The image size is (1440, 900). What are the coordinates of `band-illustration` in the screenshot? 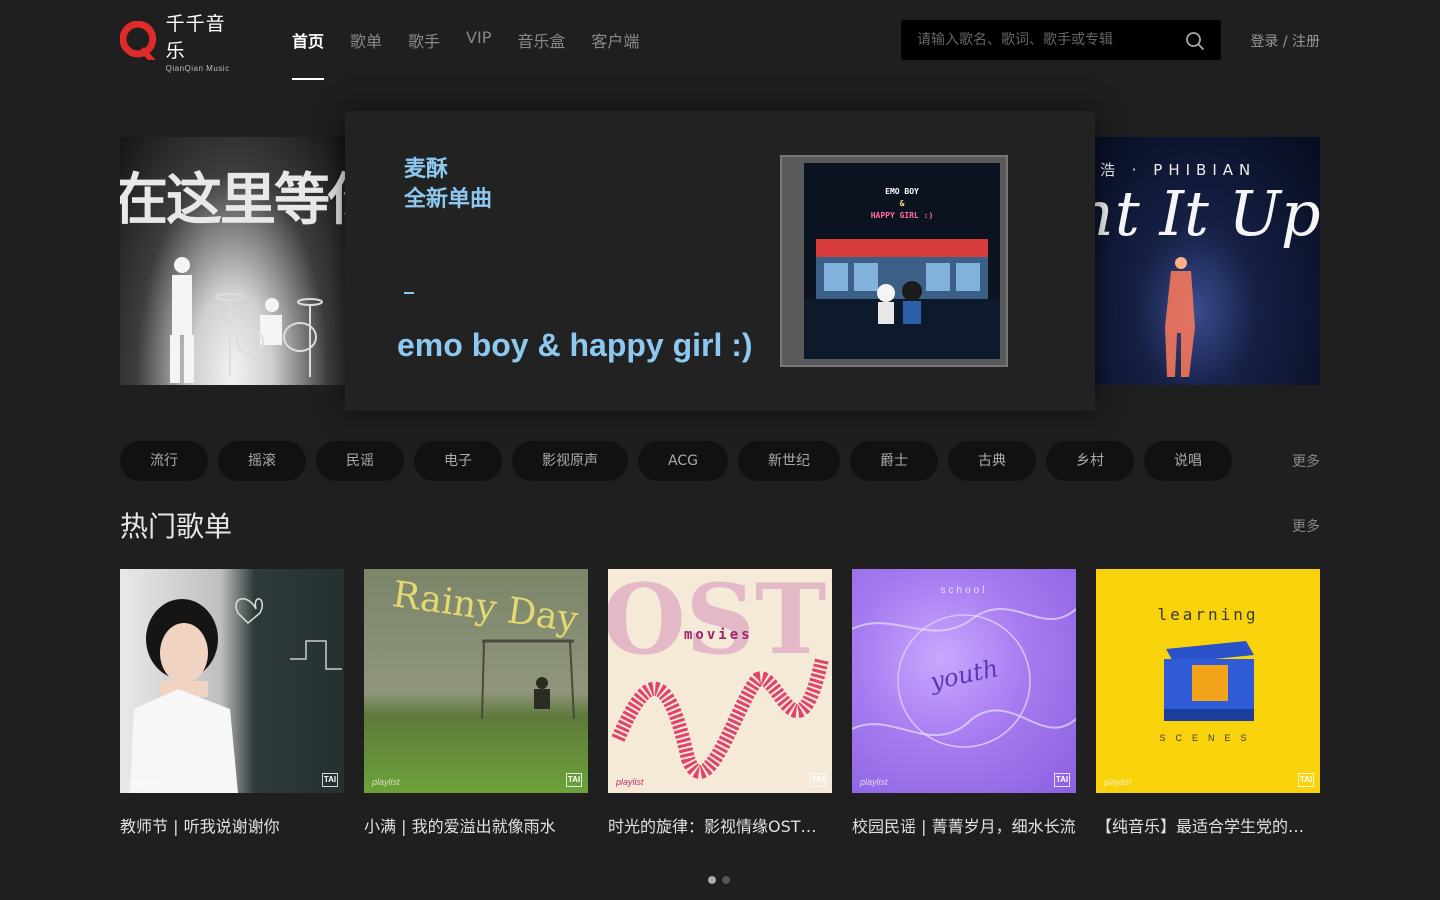 It's located at (246, 320).